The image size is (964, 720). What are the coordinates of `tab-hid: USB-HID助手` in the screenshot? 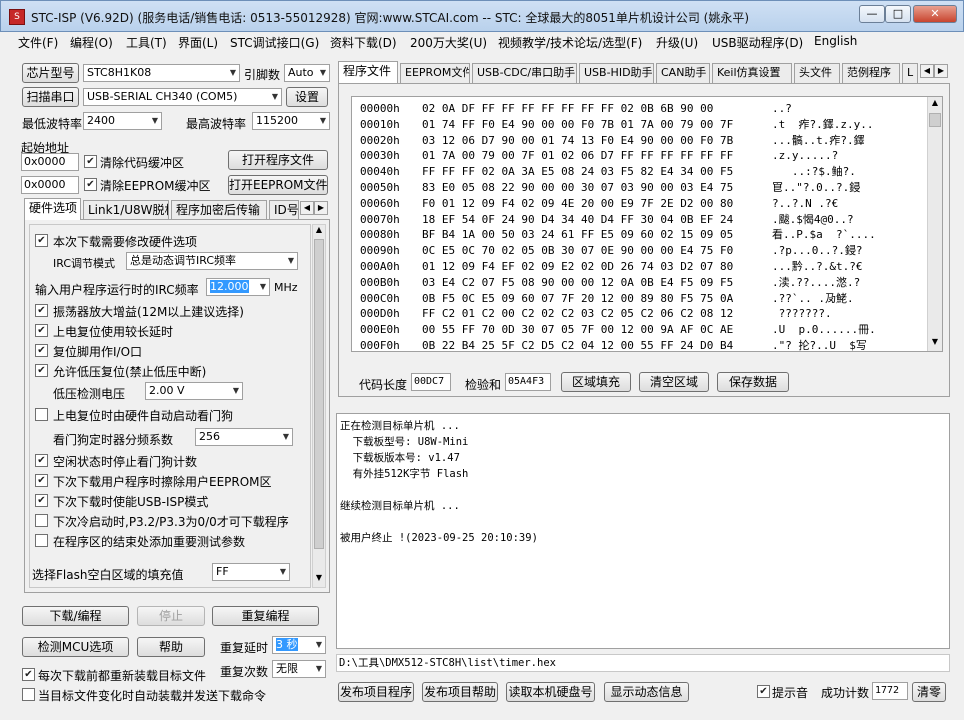 It's located at (616, 73).